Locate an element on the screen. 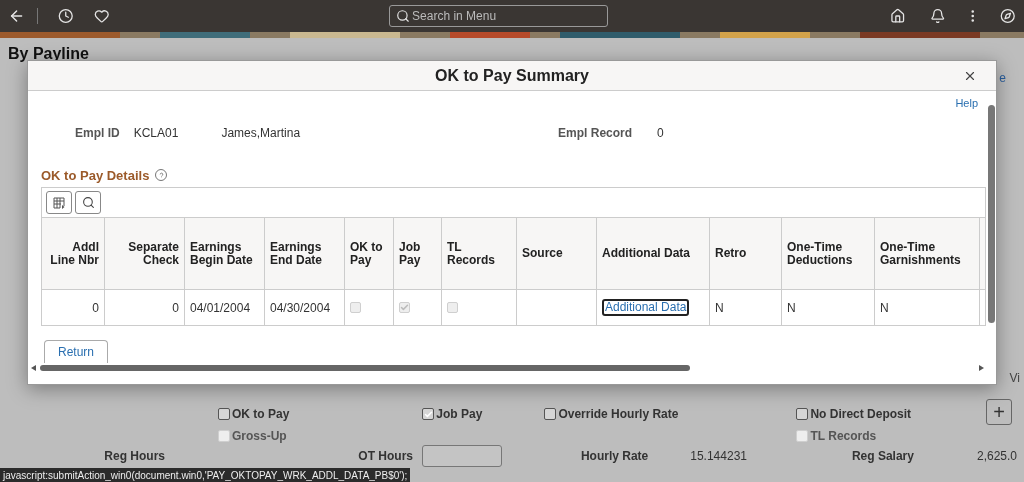 This screenshot has width=1024, height=482. help-link: Help is located at coordinates (966, 103).